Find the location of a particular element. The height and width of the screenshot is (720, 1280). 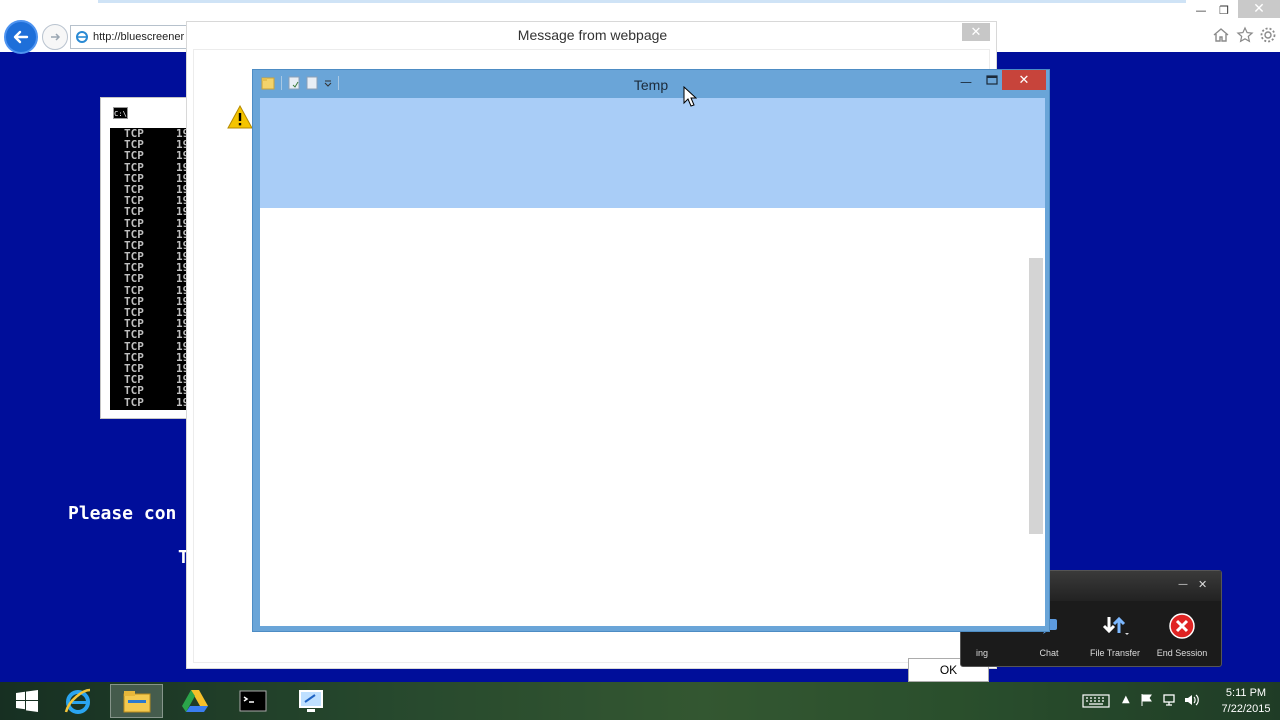

file-transfer-label: File Transfer is located at coordinates (1114, 653).